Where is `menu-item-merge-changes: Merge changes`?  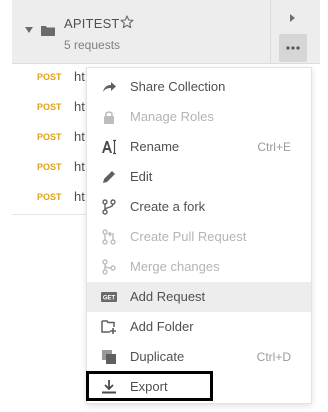 menu-item-merge-changes: Merge changes is located at coordinates (199, 267).